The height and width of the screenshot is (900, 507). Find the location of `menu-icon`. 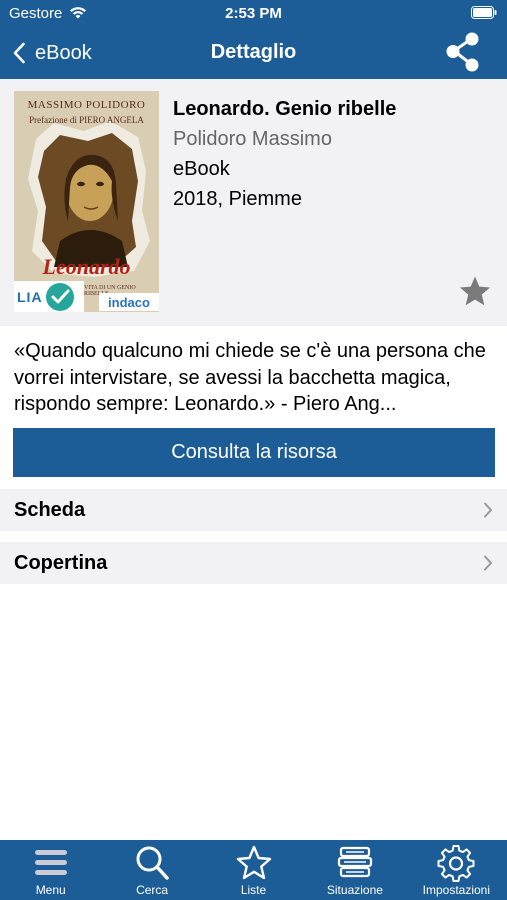

menu-icon is located at coordinates (50, 862).